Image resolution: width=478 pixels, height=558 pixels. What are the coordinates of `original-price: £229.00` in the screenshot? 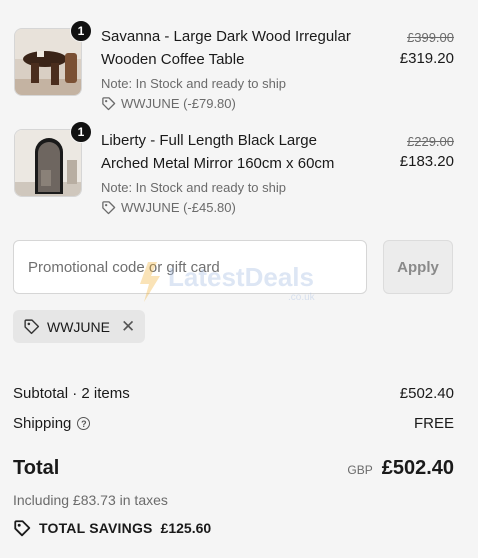 It's located at (430, 141).